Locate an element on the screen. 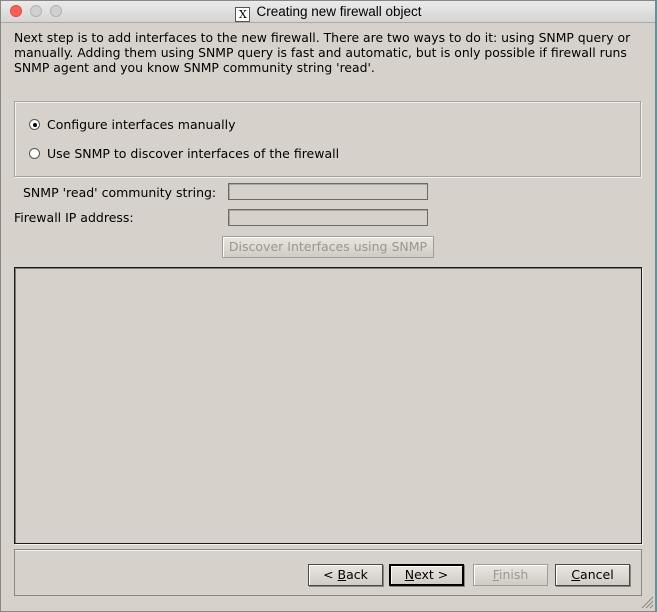 Image resolution: width=657 pixels, height=612 pixels. button-bar-frame-right is located at coordinates (641, 572).